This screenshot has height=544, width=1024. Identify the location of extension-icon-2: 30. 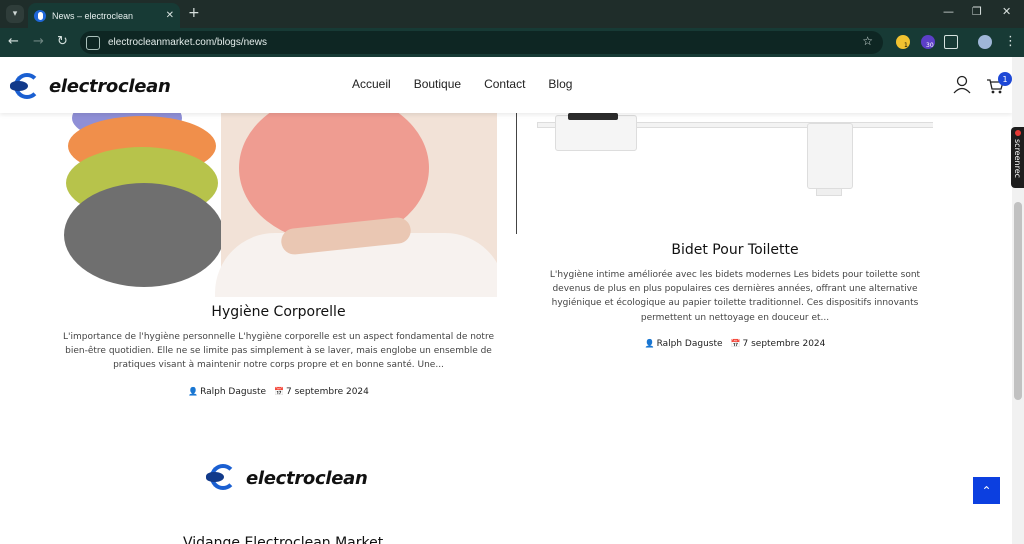
(928, 42).